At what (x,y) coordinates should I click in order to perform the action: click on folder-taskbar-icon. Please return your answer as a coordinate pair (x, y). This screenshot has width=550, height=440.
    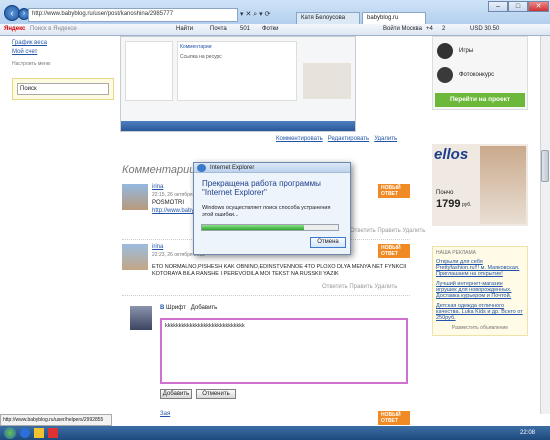
    Looking at the image, I should click on (39, 433).